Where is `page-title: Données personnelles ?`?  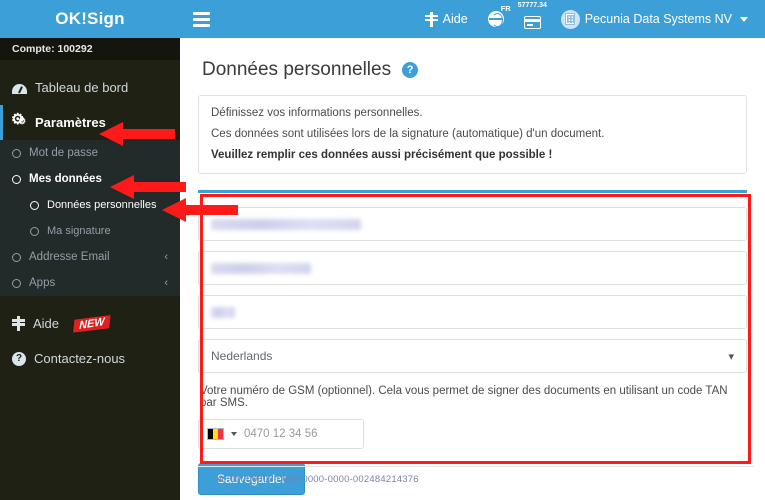
page-title: Données personnelles ? is located at coordinates (474, 70).